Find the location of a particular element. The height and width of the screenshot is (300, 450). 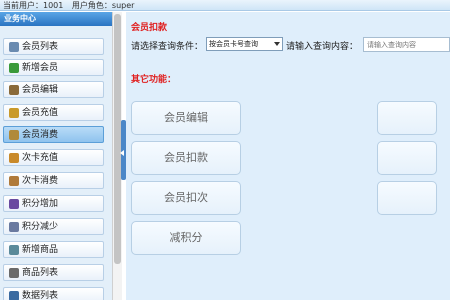

add-member-icon is located at coordinates (14, 68).